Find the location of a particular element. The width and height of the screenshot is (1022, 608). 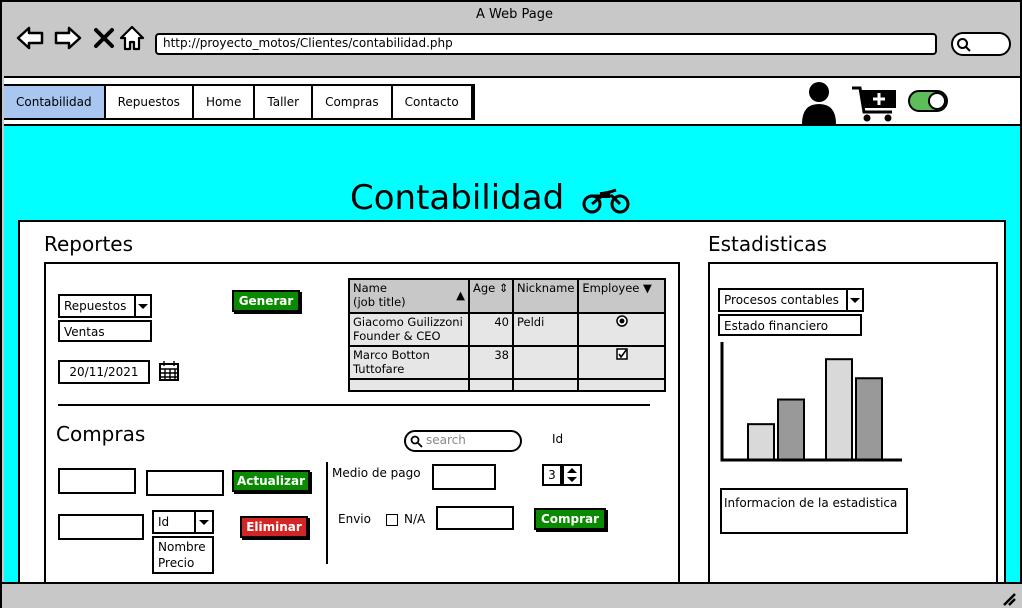

tab-home: Home is located at coordinates (224, 102).